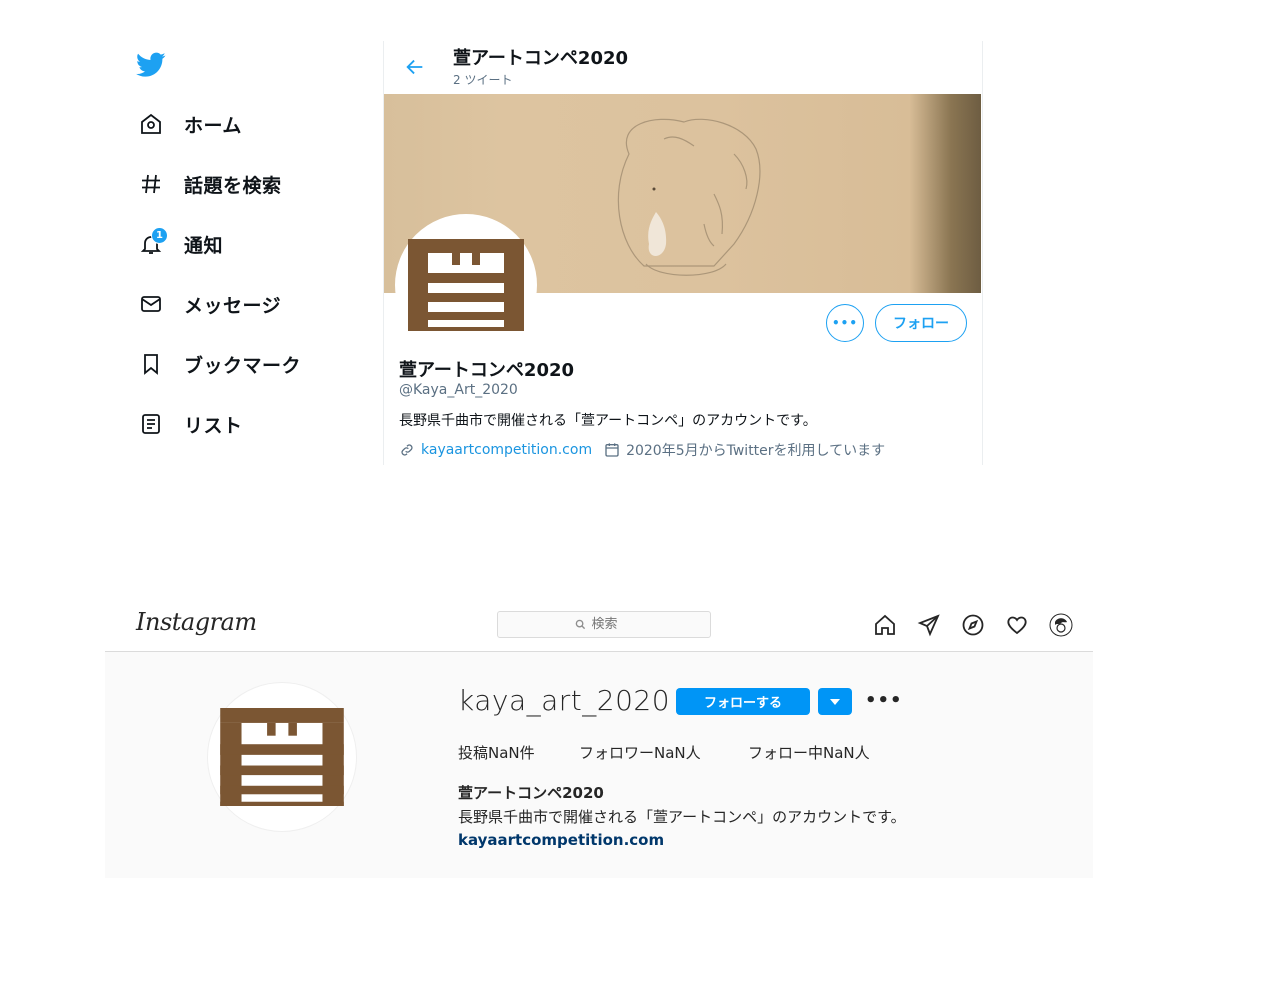 This screenshot has width=1280, height=1000. Describe the element at coordinates (151, 424) in the screenshot. I see `list-icon` at that location.